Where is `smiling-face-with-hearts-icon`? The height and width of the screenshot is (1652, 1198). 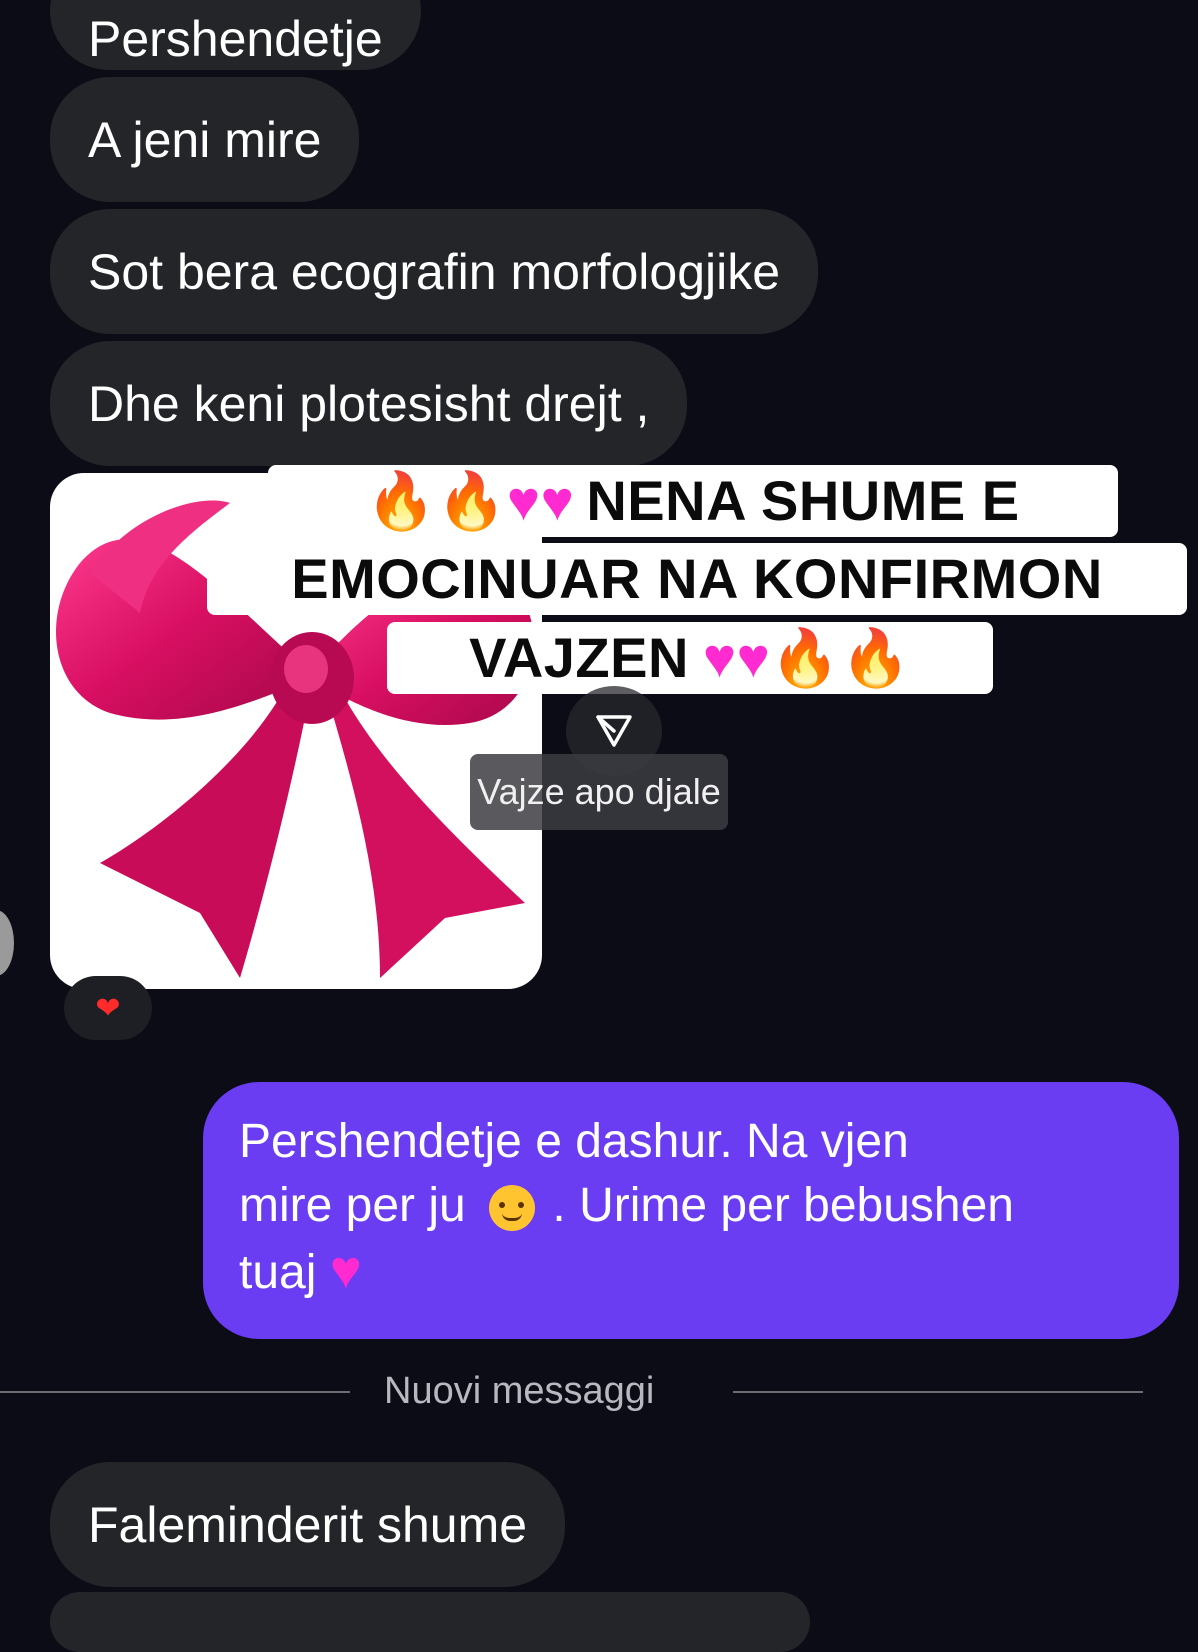 smiling-face-with-hearts-icon is located at coordinates (512, 1208).